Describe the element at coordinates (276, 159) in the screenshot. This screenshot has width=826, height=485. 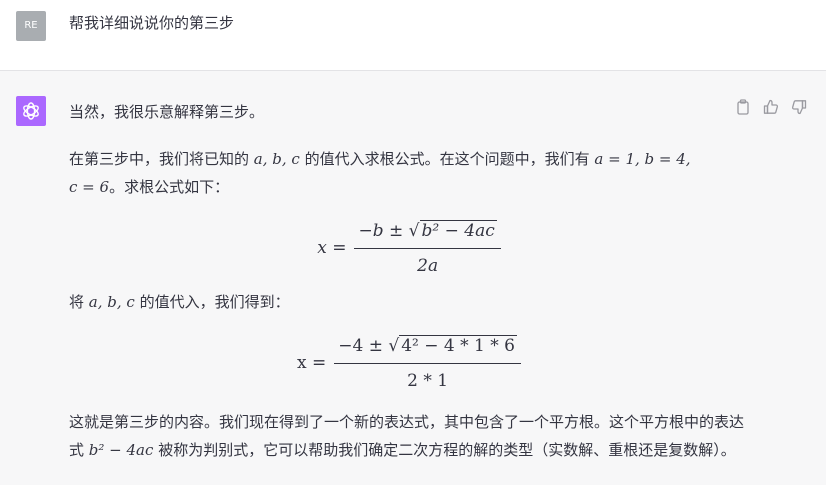
I see `p1-vars: a, b, c` at that location.